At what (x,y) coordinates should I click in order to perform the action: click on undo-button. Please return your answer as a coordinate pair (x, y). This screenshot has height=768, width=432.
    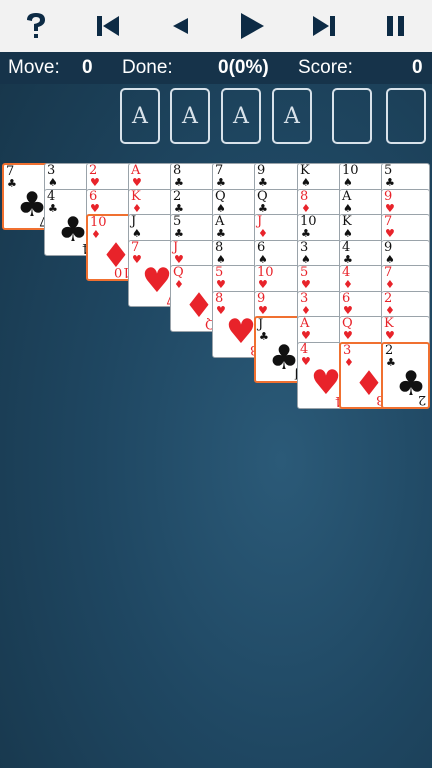
    Looking at the image, I should click on (180, 26).